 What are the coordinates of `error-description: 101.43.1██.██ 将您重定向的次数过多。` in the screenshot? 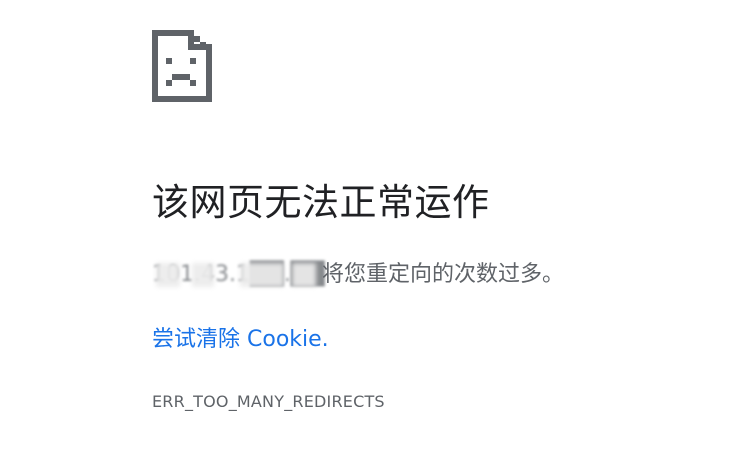 It's located at (358, 275).